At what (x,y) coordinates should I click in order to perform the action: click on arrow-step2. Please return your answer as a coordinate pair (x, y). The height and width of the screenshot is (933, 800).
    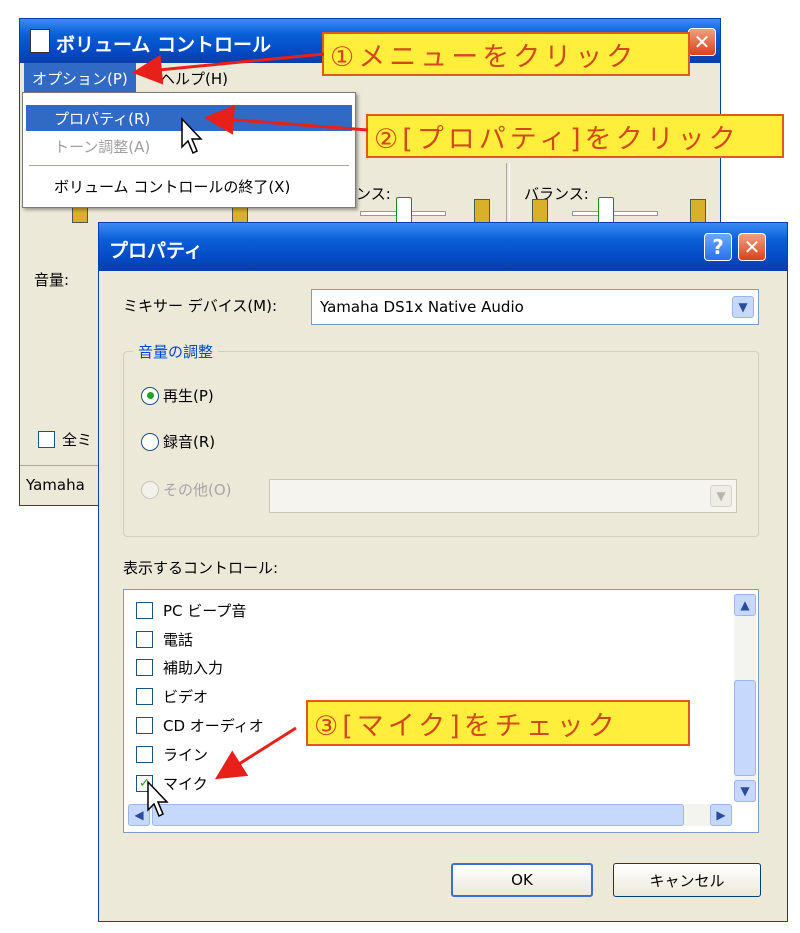
    Looking at the image, I should click on (286, 119).